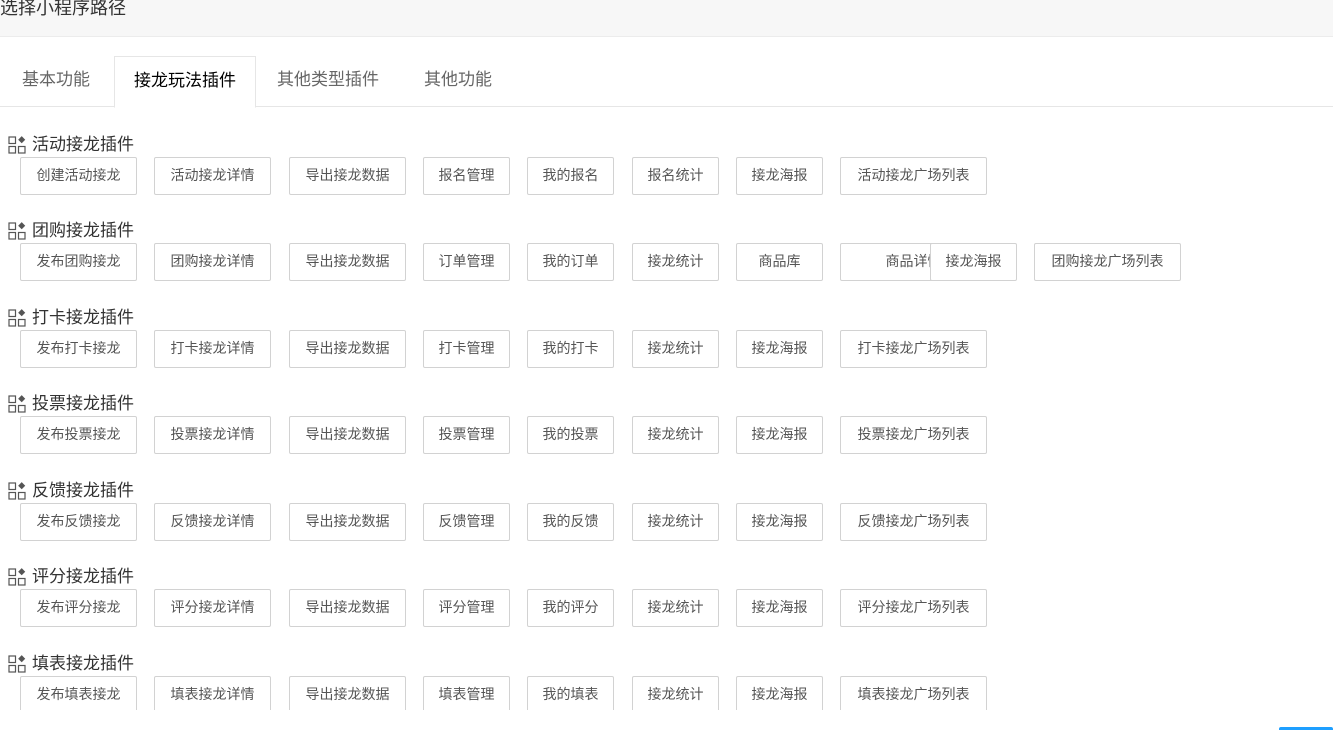 This screenshot has height=730, width=1333. Describe the element at coordinates (78, 522) in the screenshot. I see `path-option-button: 发布反馈接龙` at that location.